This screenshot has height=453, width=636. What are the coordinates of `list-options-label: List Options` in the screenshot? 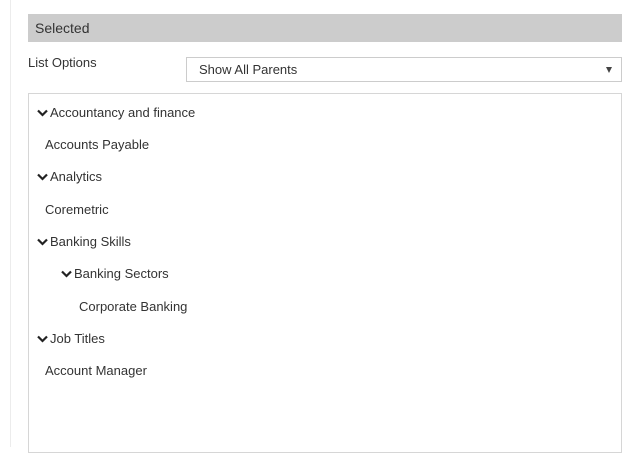 It's located at (62, 62).